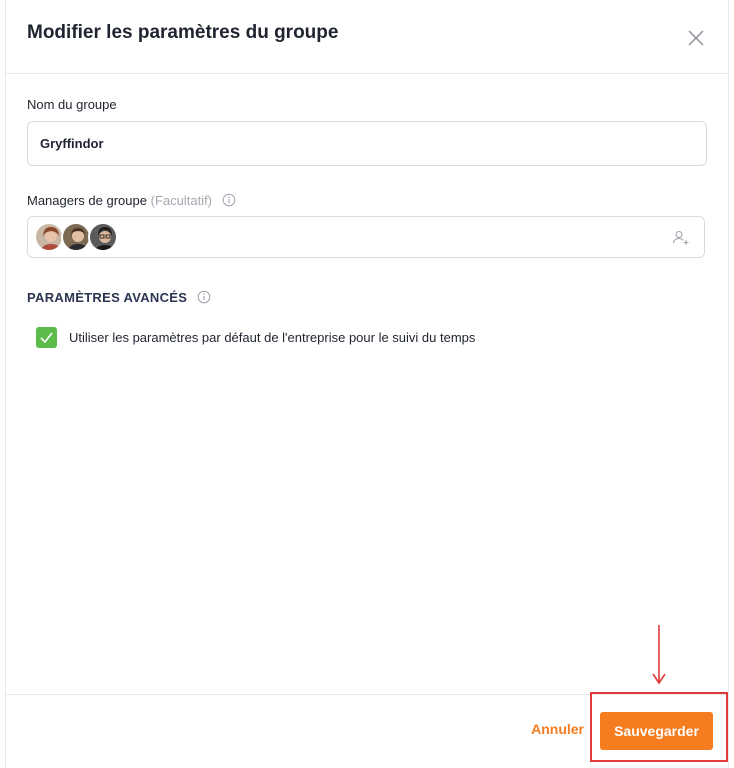 This screenshot has width=734, height=768. Describe the element at coordinates (557, 729) in the screenshot. I see `cancel-button: Annuler` at that location.